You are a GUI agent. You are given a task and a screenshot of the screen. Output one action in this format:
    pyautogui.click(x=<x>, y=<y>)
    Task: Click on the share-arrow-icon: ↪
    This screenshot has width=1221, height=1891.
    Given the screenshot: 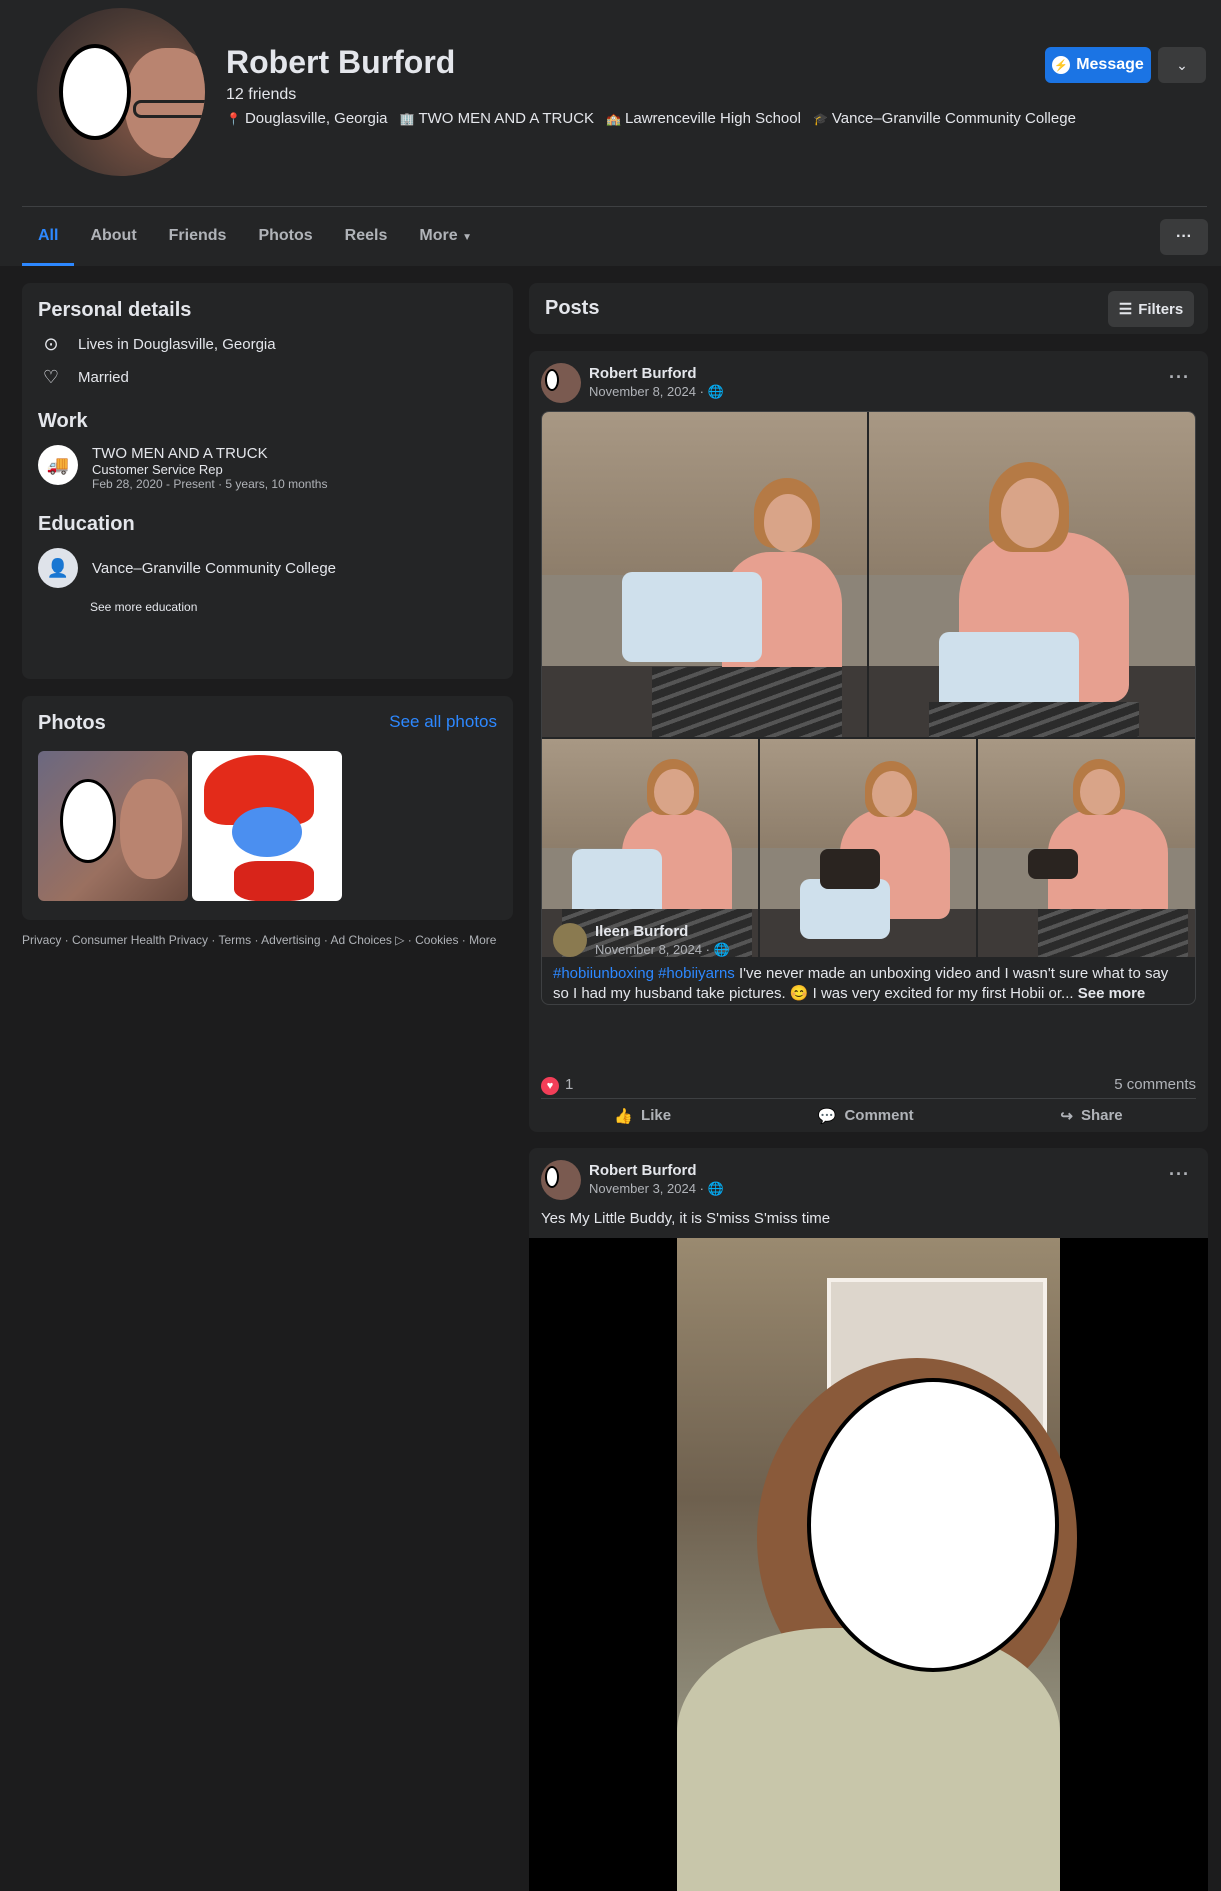 What is the action you would take?
    pyautogui.click(x=1066, y=1116)
    